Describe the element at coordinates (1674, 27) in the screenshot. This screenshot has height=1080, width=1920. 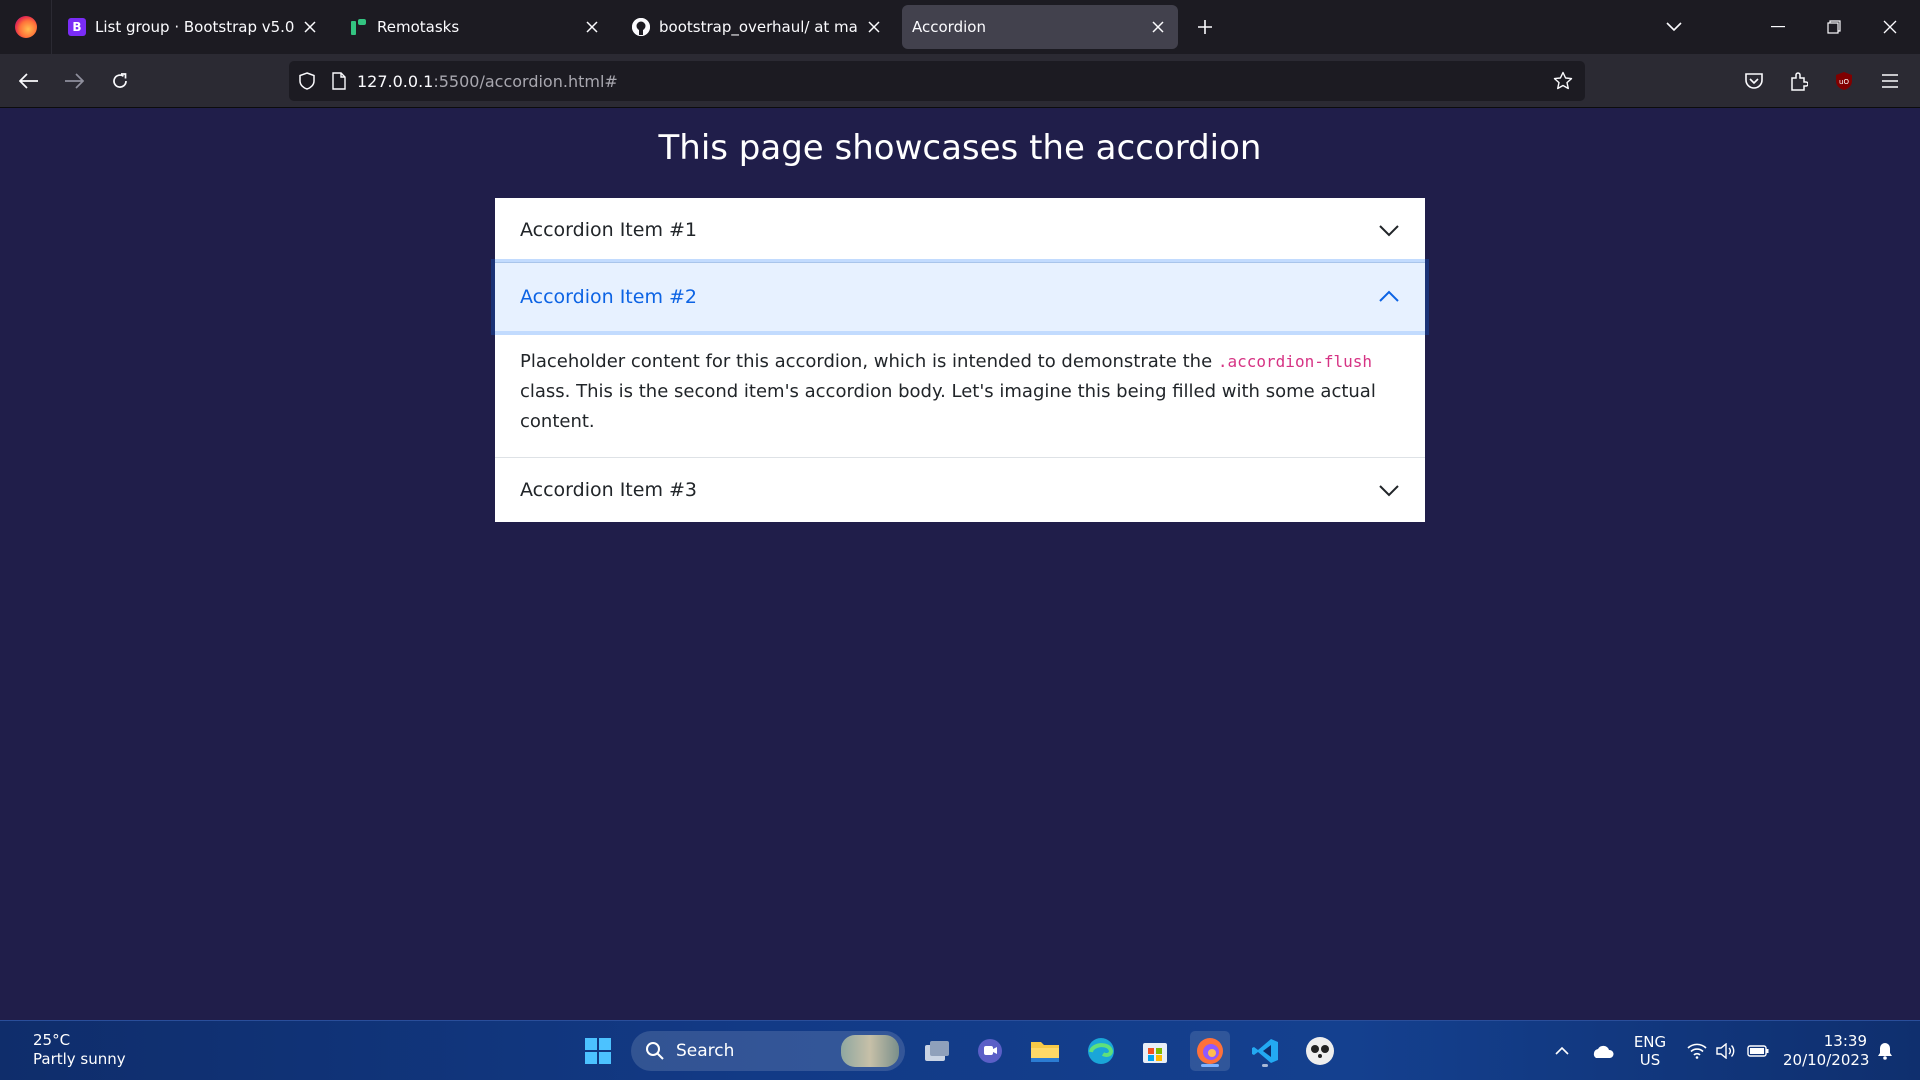
I see `list-all-tabs-button` at that location.